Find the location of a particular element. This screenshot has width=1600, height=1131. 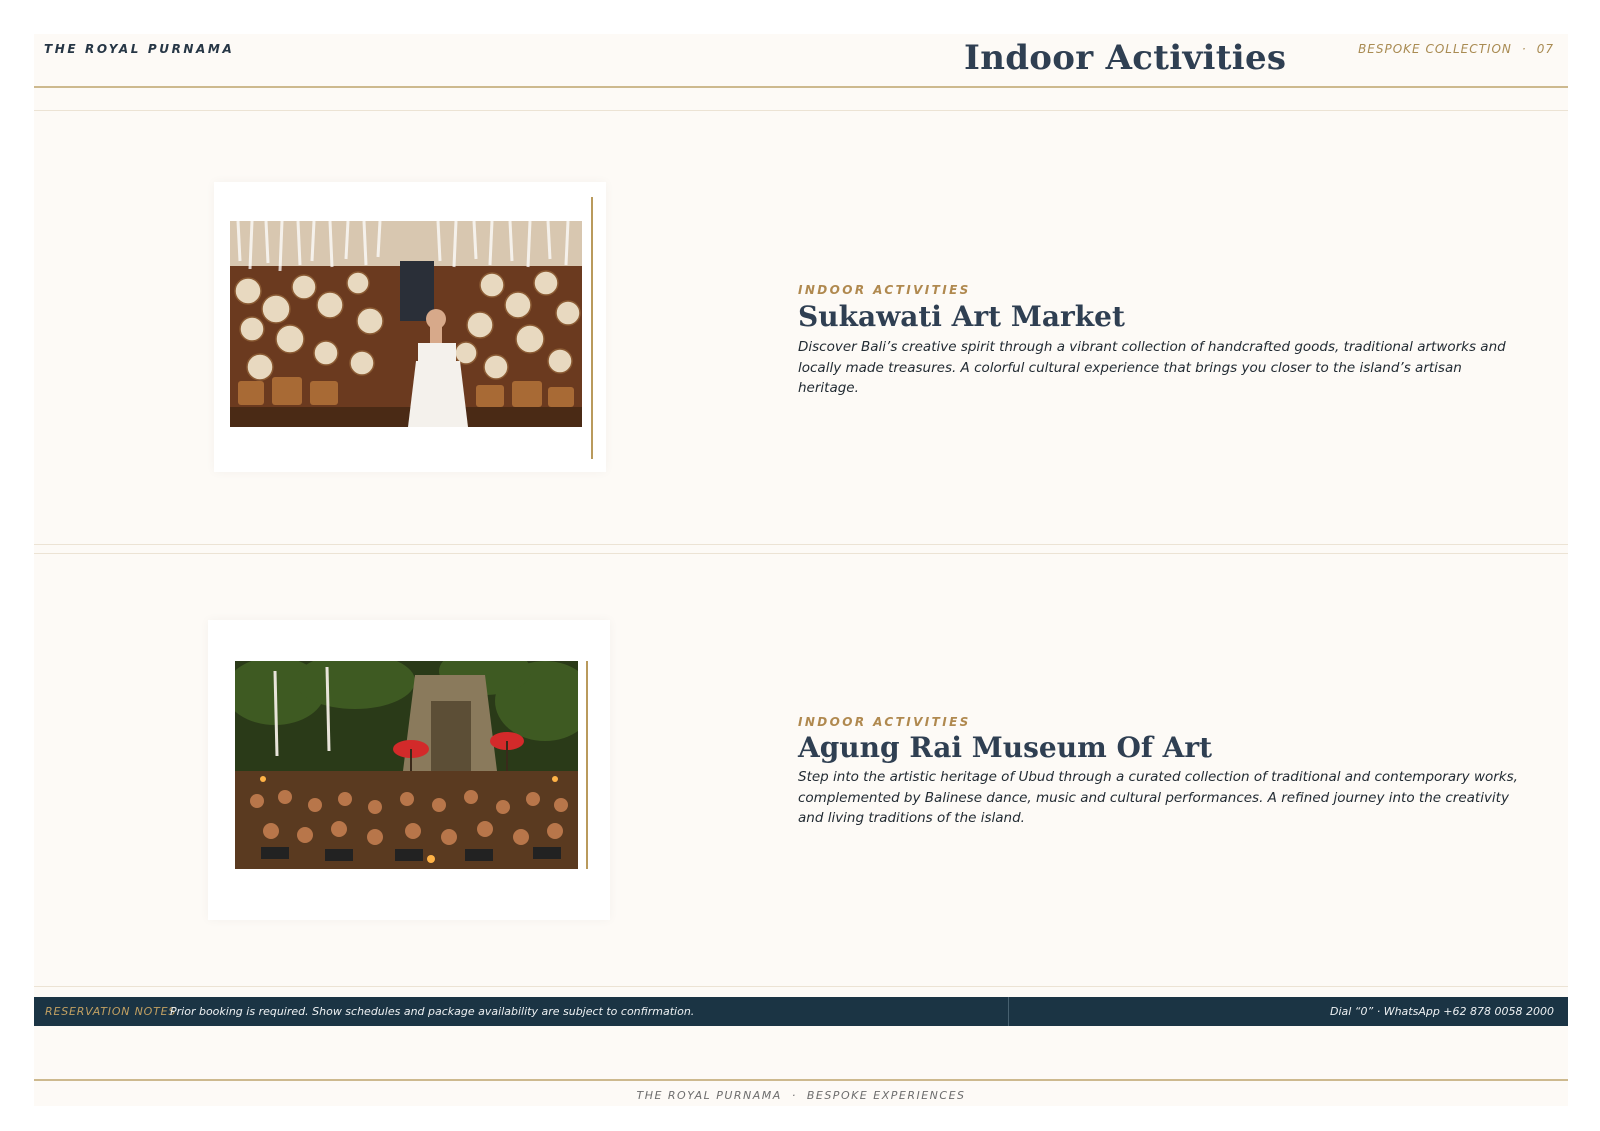

collection-label: BESPOKE COLLECTION · 07 is located at coordinates (1456, 49).